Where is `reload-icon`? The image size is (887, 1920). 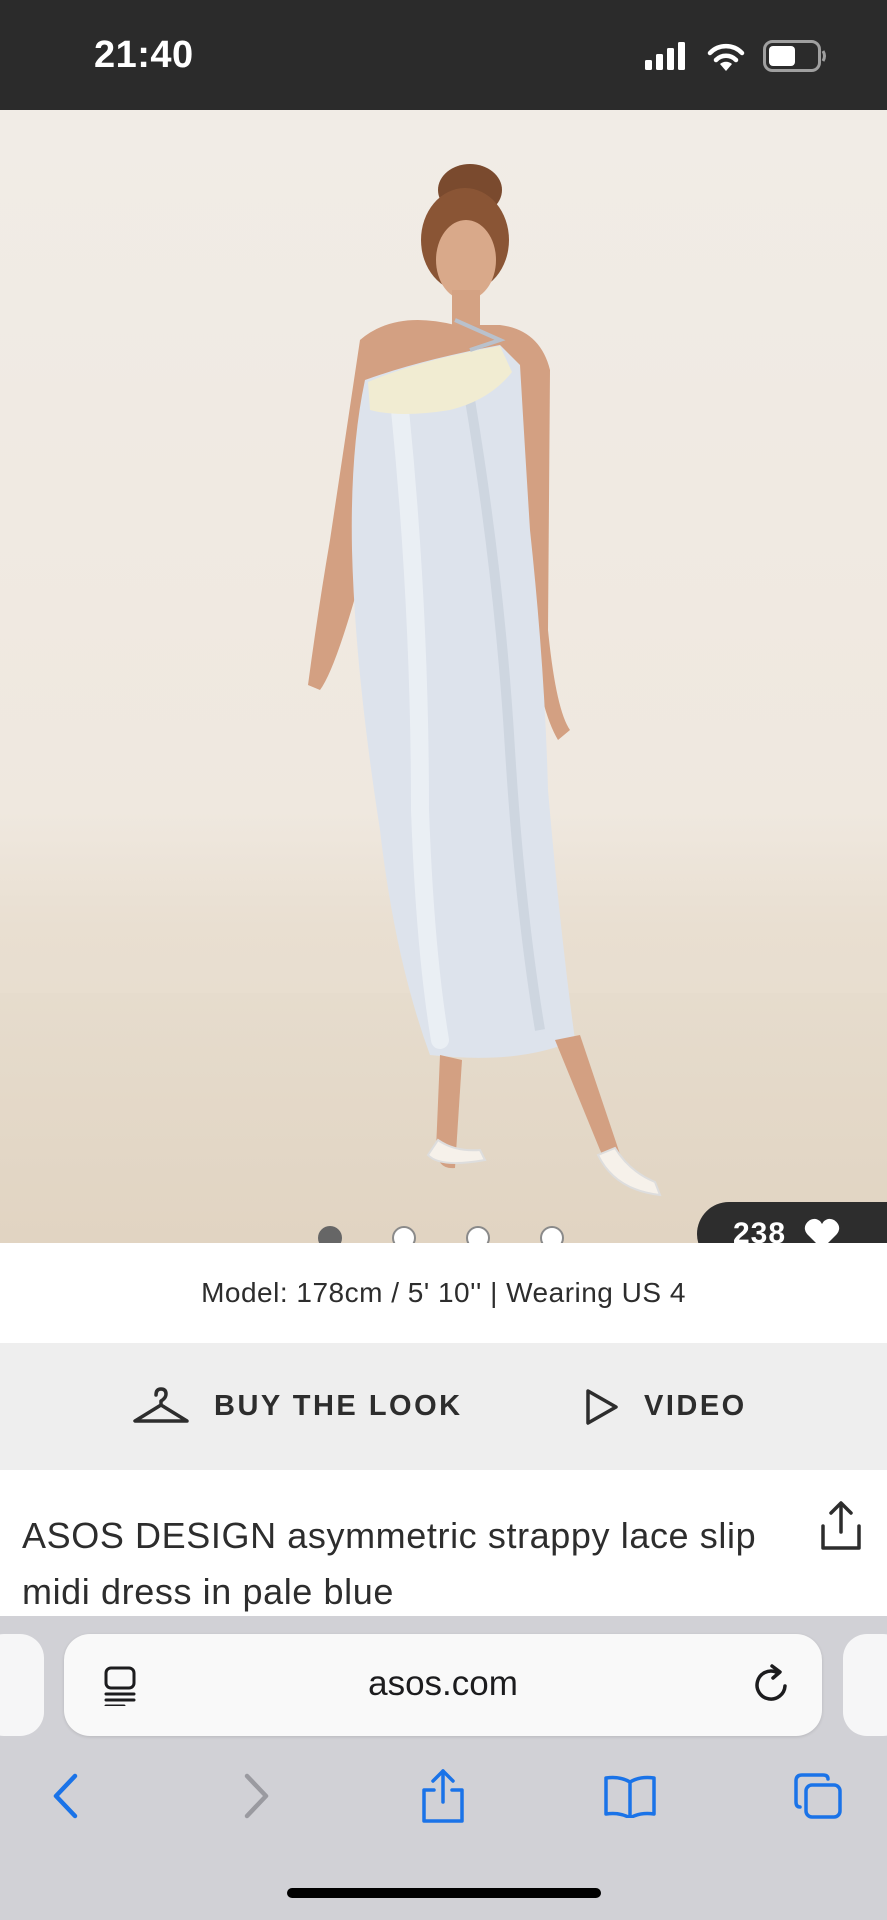 reload-icon is located at coordinates (772, 1685).